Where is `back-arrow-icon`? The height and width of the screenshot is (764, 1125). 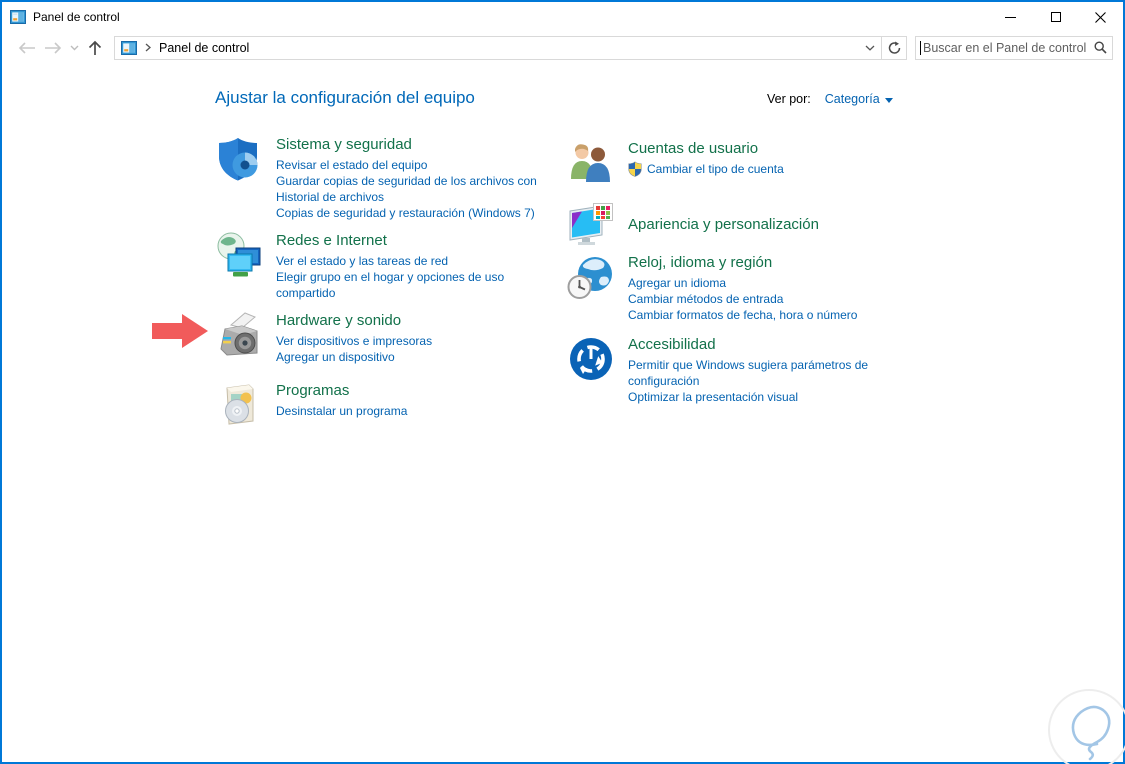 back-arrow-icon is located at coordinates (26, 47).